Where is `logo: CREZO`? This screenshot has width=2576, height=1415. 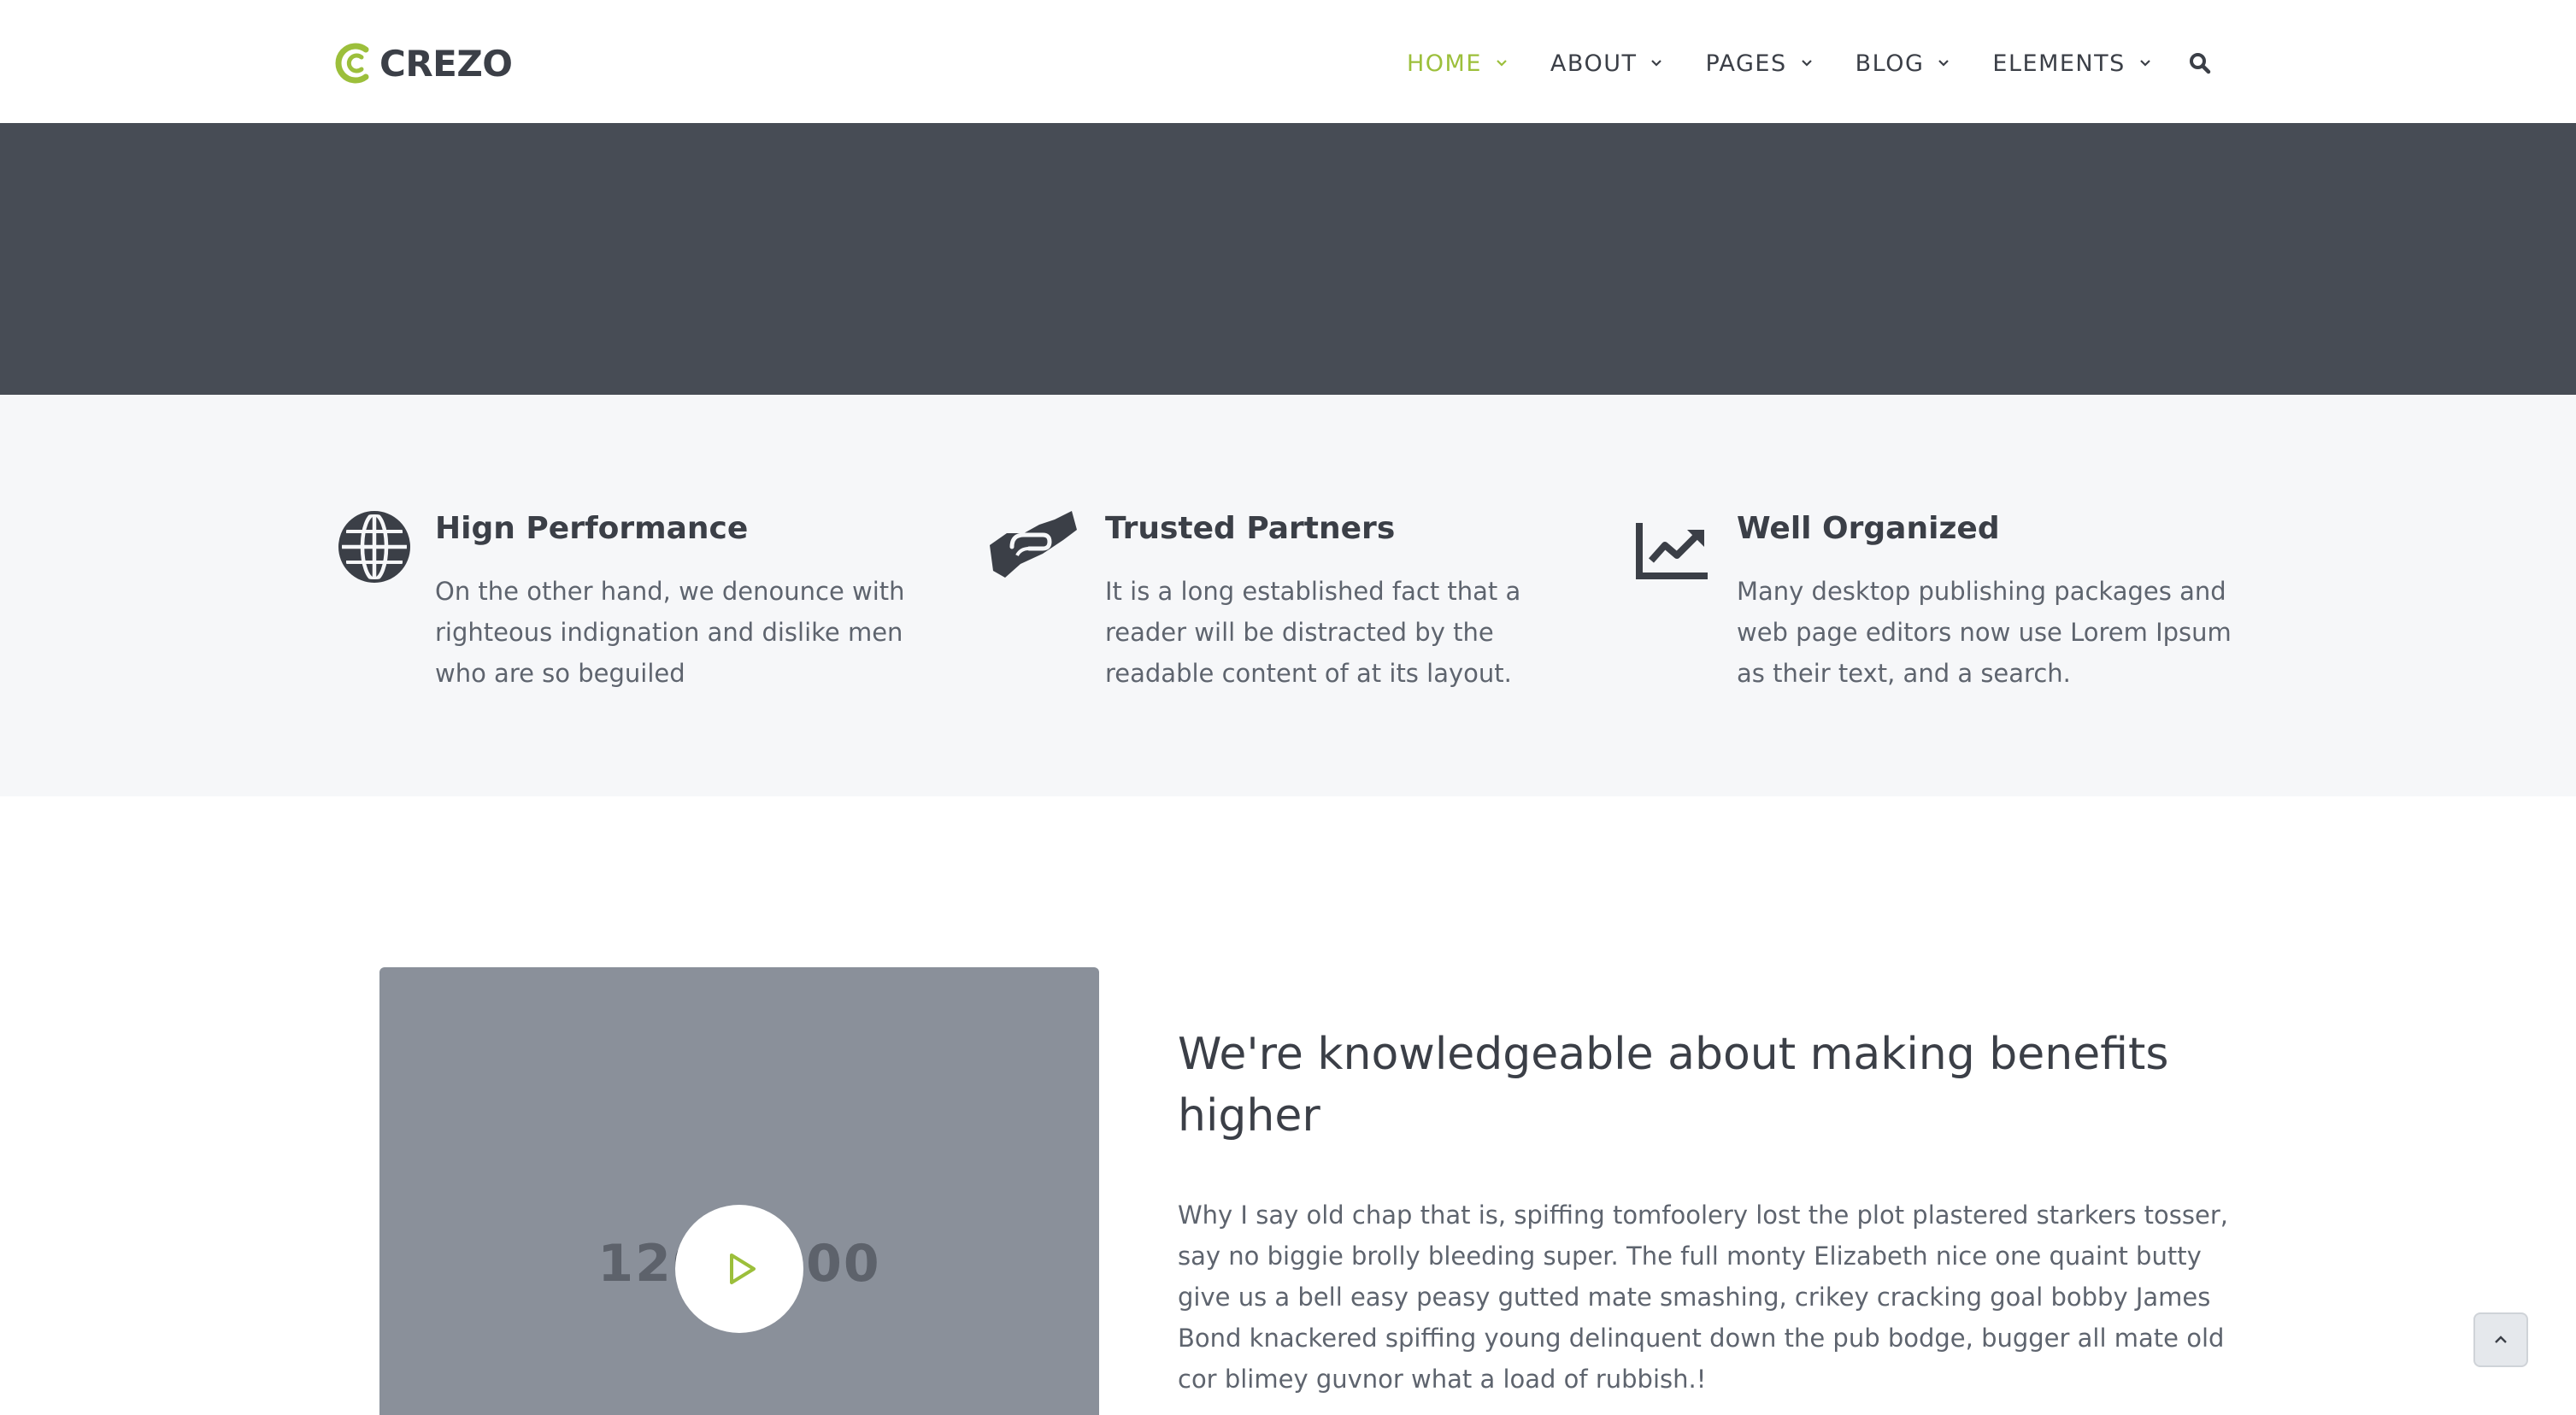 logo: CREZO is located at coordinates (424, 63).